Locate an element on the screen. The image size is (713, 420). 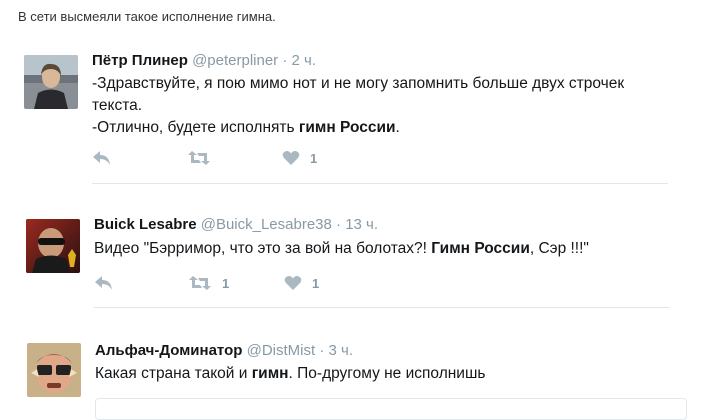
tweet-actions: 1 1 is located at coordinates (244, 284).